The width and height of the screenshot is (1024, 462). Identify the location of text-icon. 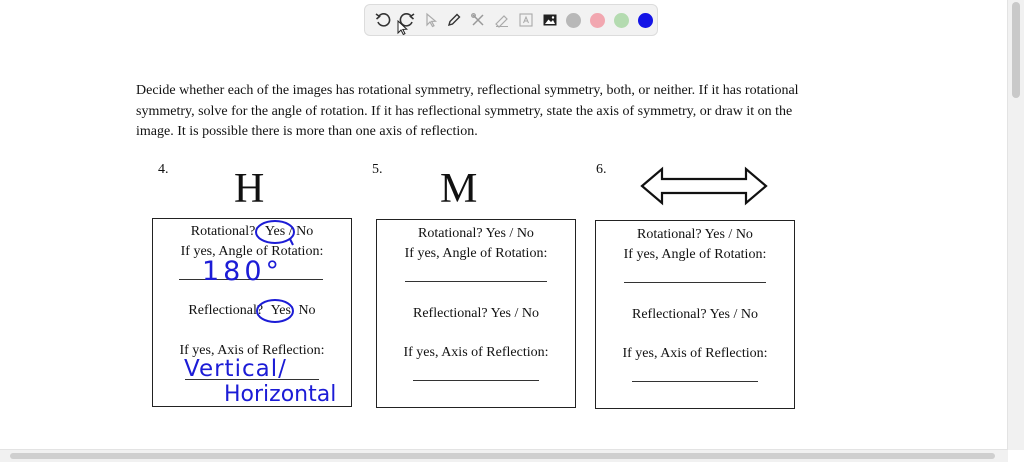
(526, 20).